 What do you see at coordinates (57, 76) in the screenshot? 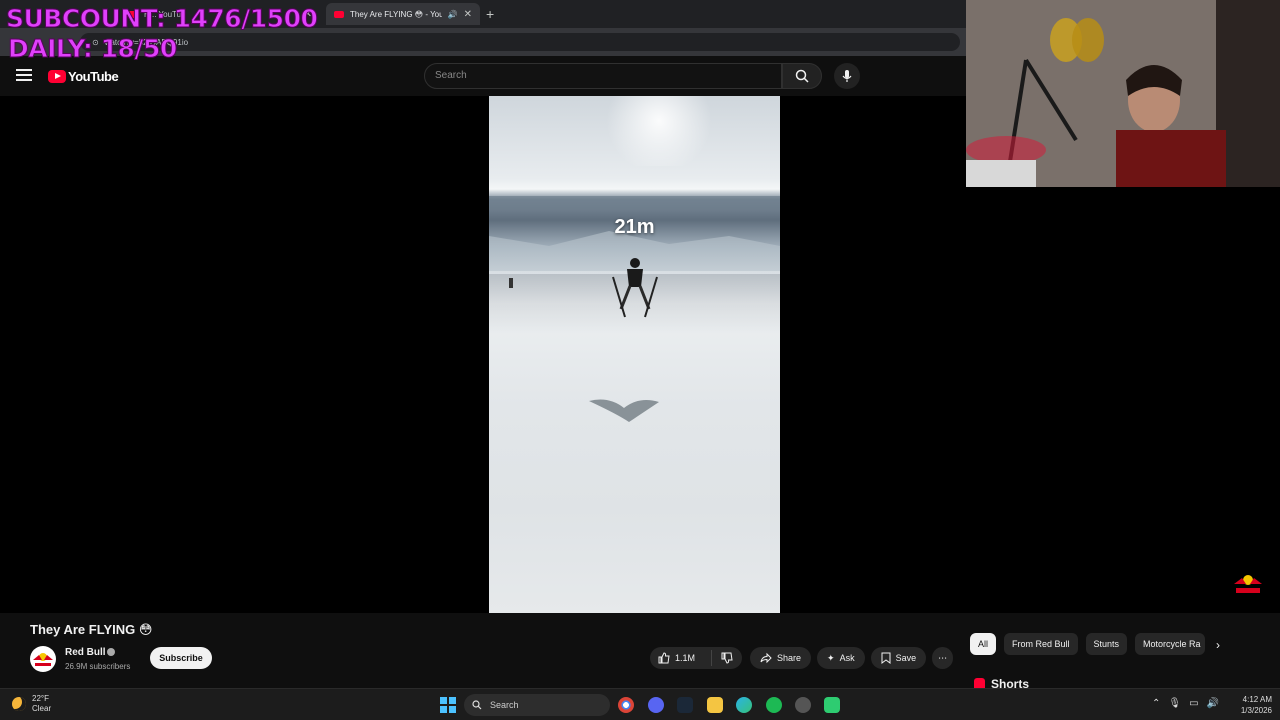
I see `youtube-play-icon` at bounding box center [57, 76].